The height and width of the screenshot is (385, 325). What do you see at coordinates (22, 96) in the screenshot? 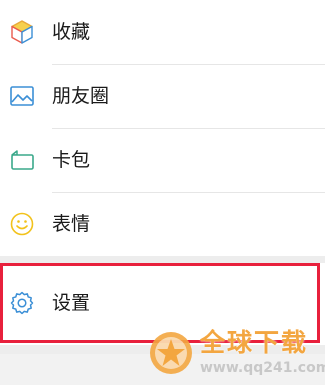
I see `moments-image-icon` at bounding box center [22, 96].